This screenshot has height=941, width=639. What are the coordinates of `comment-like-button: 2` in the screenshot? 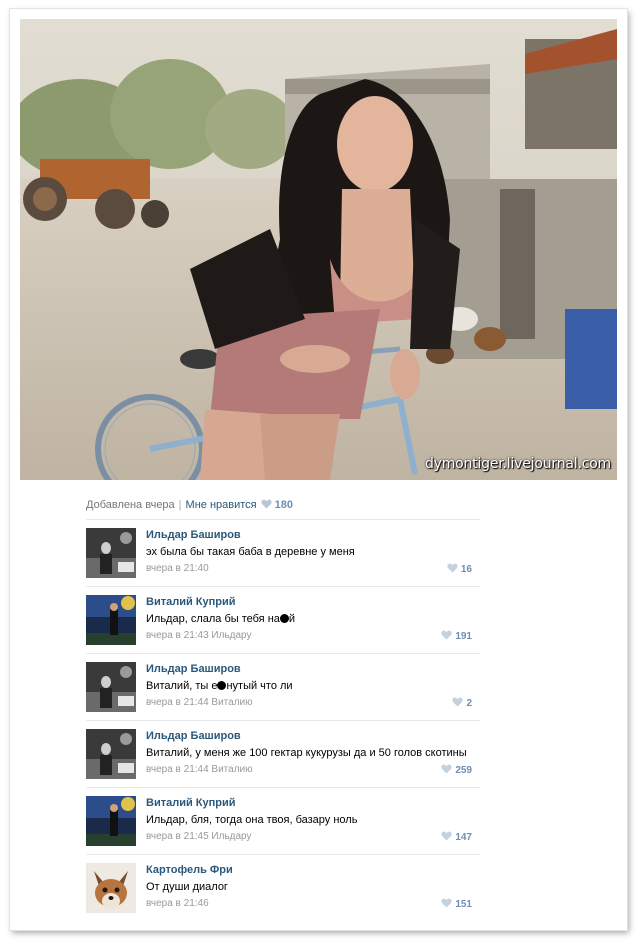 It's located at (462, 703).